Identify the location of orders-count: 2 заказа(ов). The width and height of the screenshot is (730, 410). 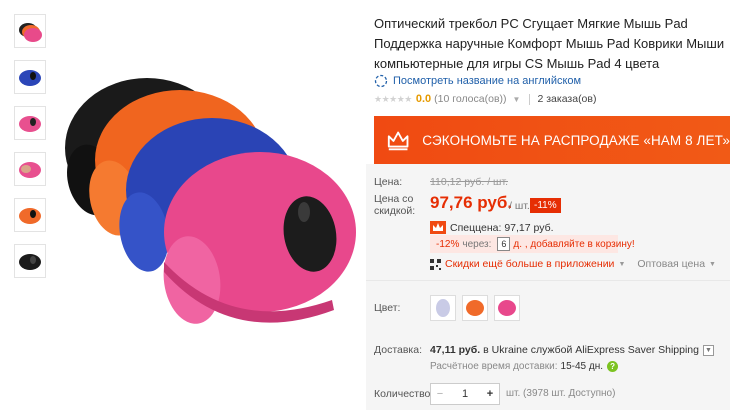
(567, 99).